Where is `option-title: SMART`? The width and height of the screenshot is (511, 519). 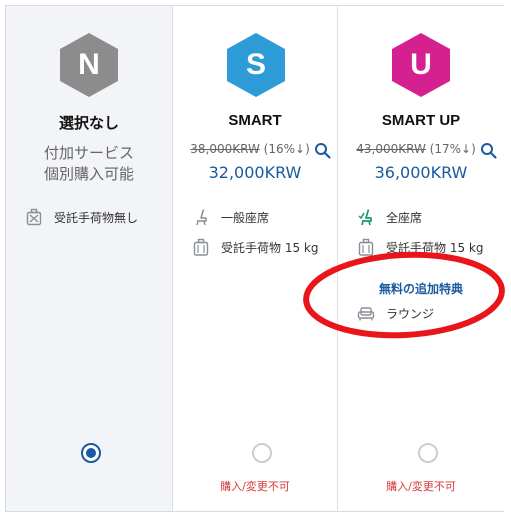 option-title: SMART is located at coordinates (255, 120).